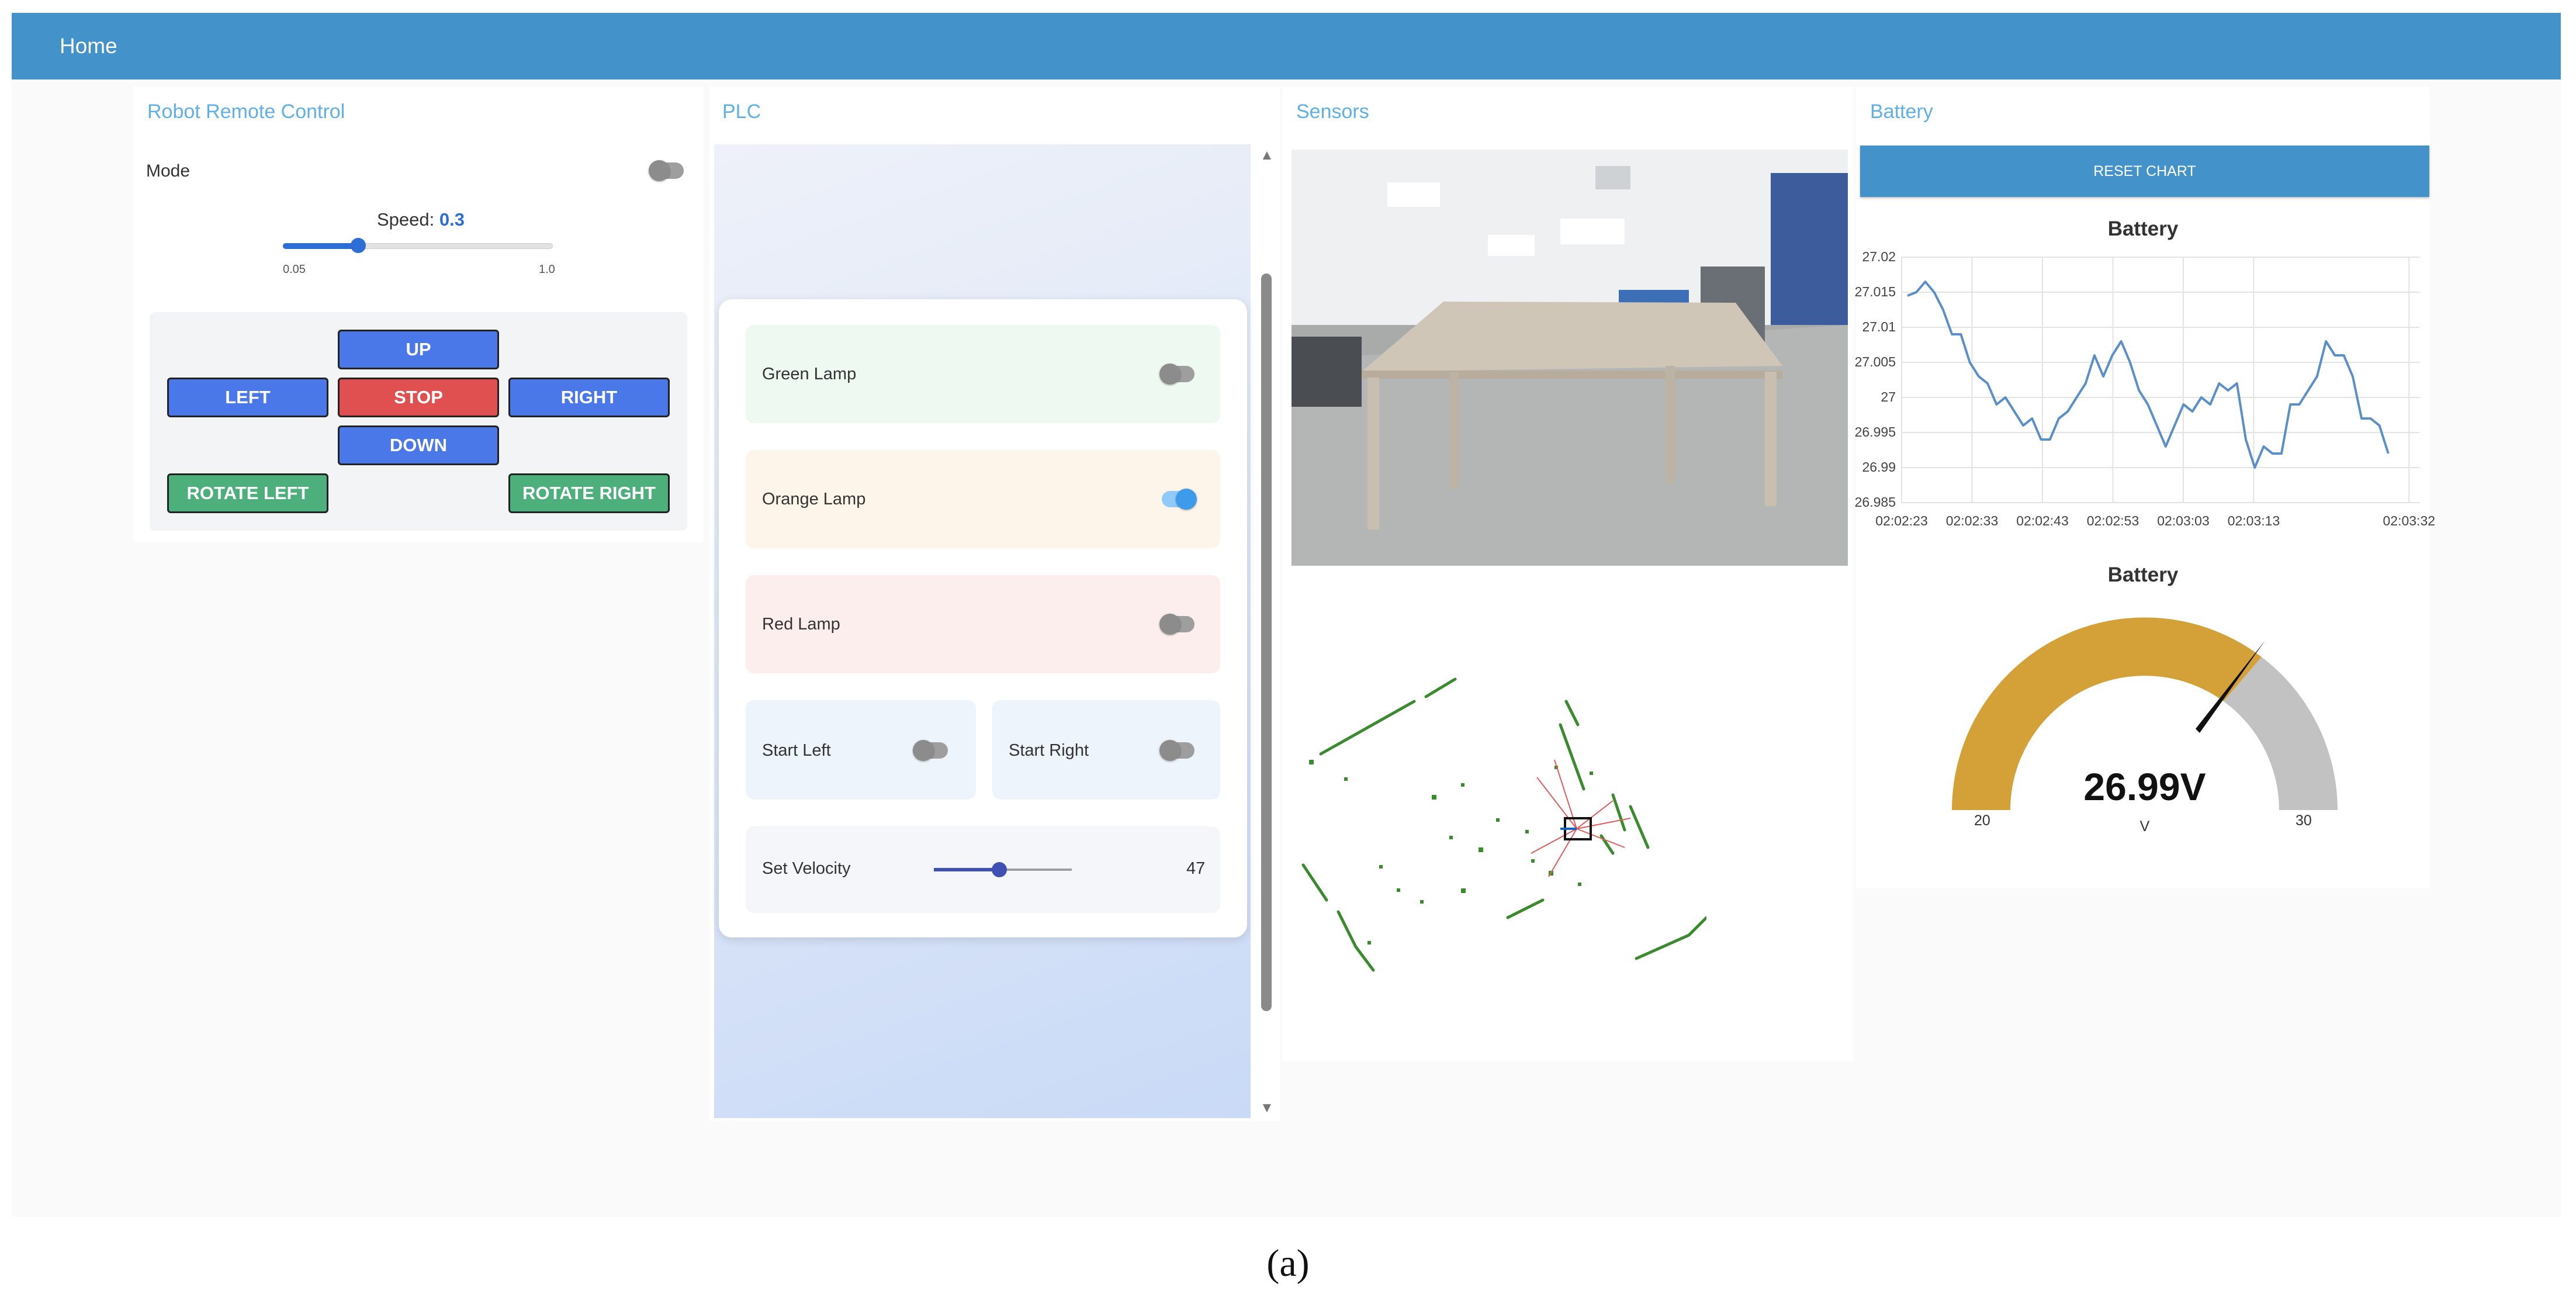 The width and height of the screenshot is (2576, 1301). I want to click on start-right-knob, so click(1169, 750).